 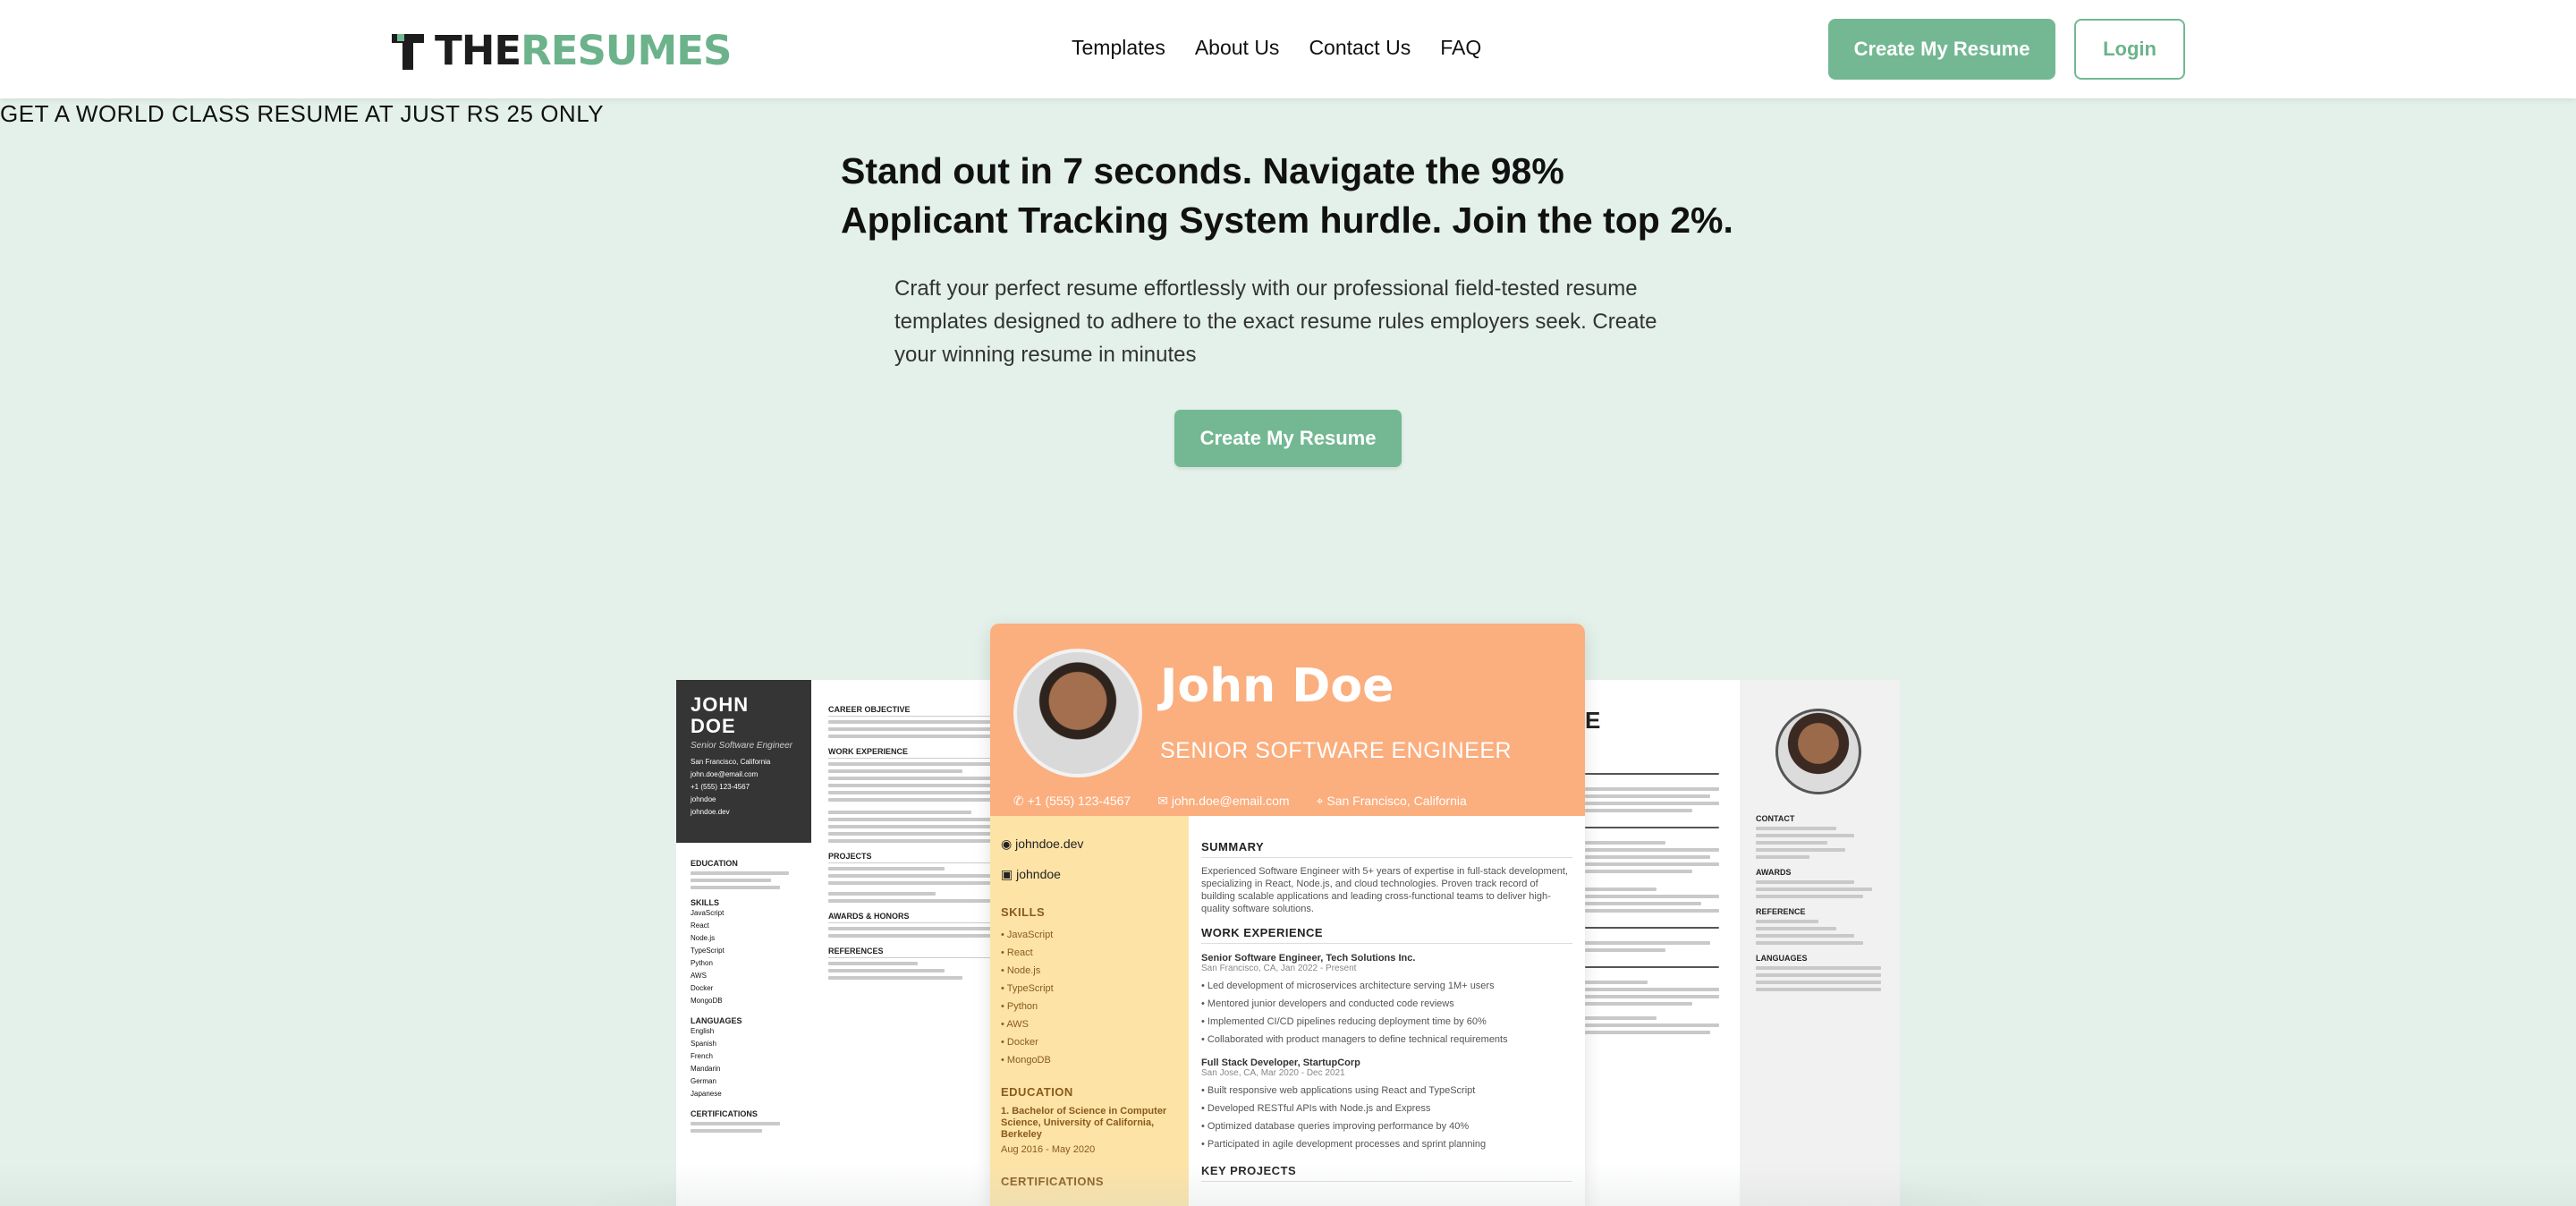 I want to click on github-icon: ▣, so click(x=1009, y=874).